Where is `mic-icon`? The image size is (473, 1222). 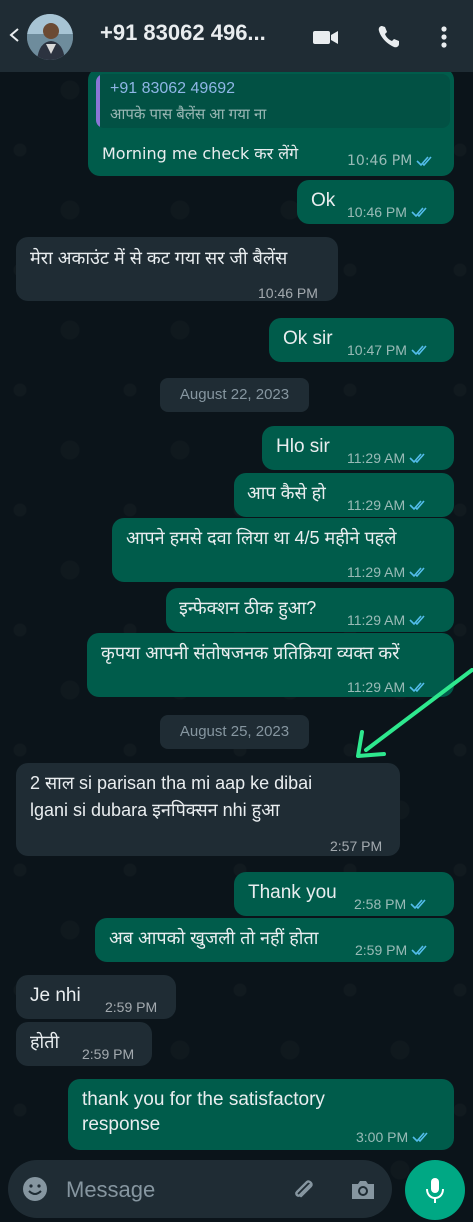
mic-icon is located at coordinates (435, 1190).